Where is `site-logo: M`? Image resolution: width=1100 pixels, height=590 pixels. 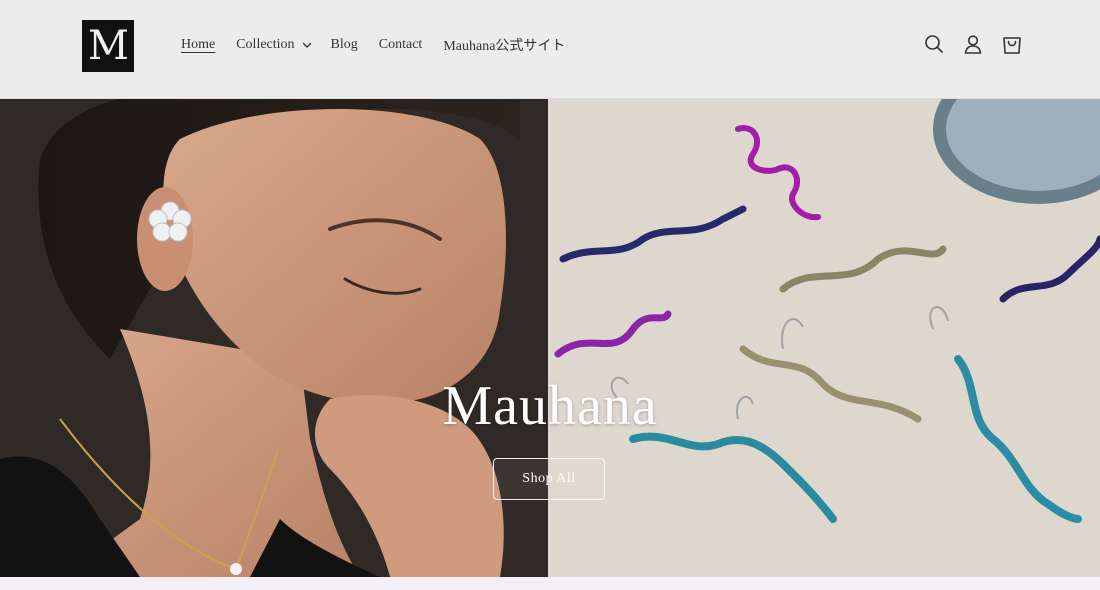
site-logo: M is located at coordinates (108, 46).